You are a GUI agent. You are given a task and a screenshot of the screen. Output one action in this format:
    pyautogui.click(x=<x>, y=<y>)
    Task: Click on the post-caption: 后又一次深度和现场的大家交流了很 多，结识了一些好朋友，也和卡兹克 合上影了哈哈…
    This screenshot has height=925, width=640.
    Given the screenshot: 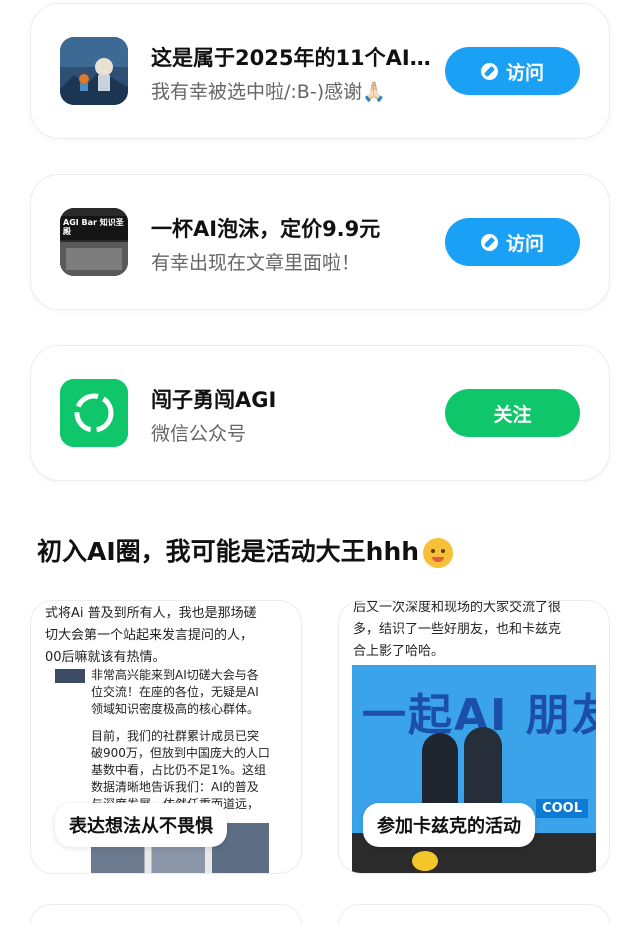 What is the action you would take?
    pyautogui.click(x=457, y=632)
    